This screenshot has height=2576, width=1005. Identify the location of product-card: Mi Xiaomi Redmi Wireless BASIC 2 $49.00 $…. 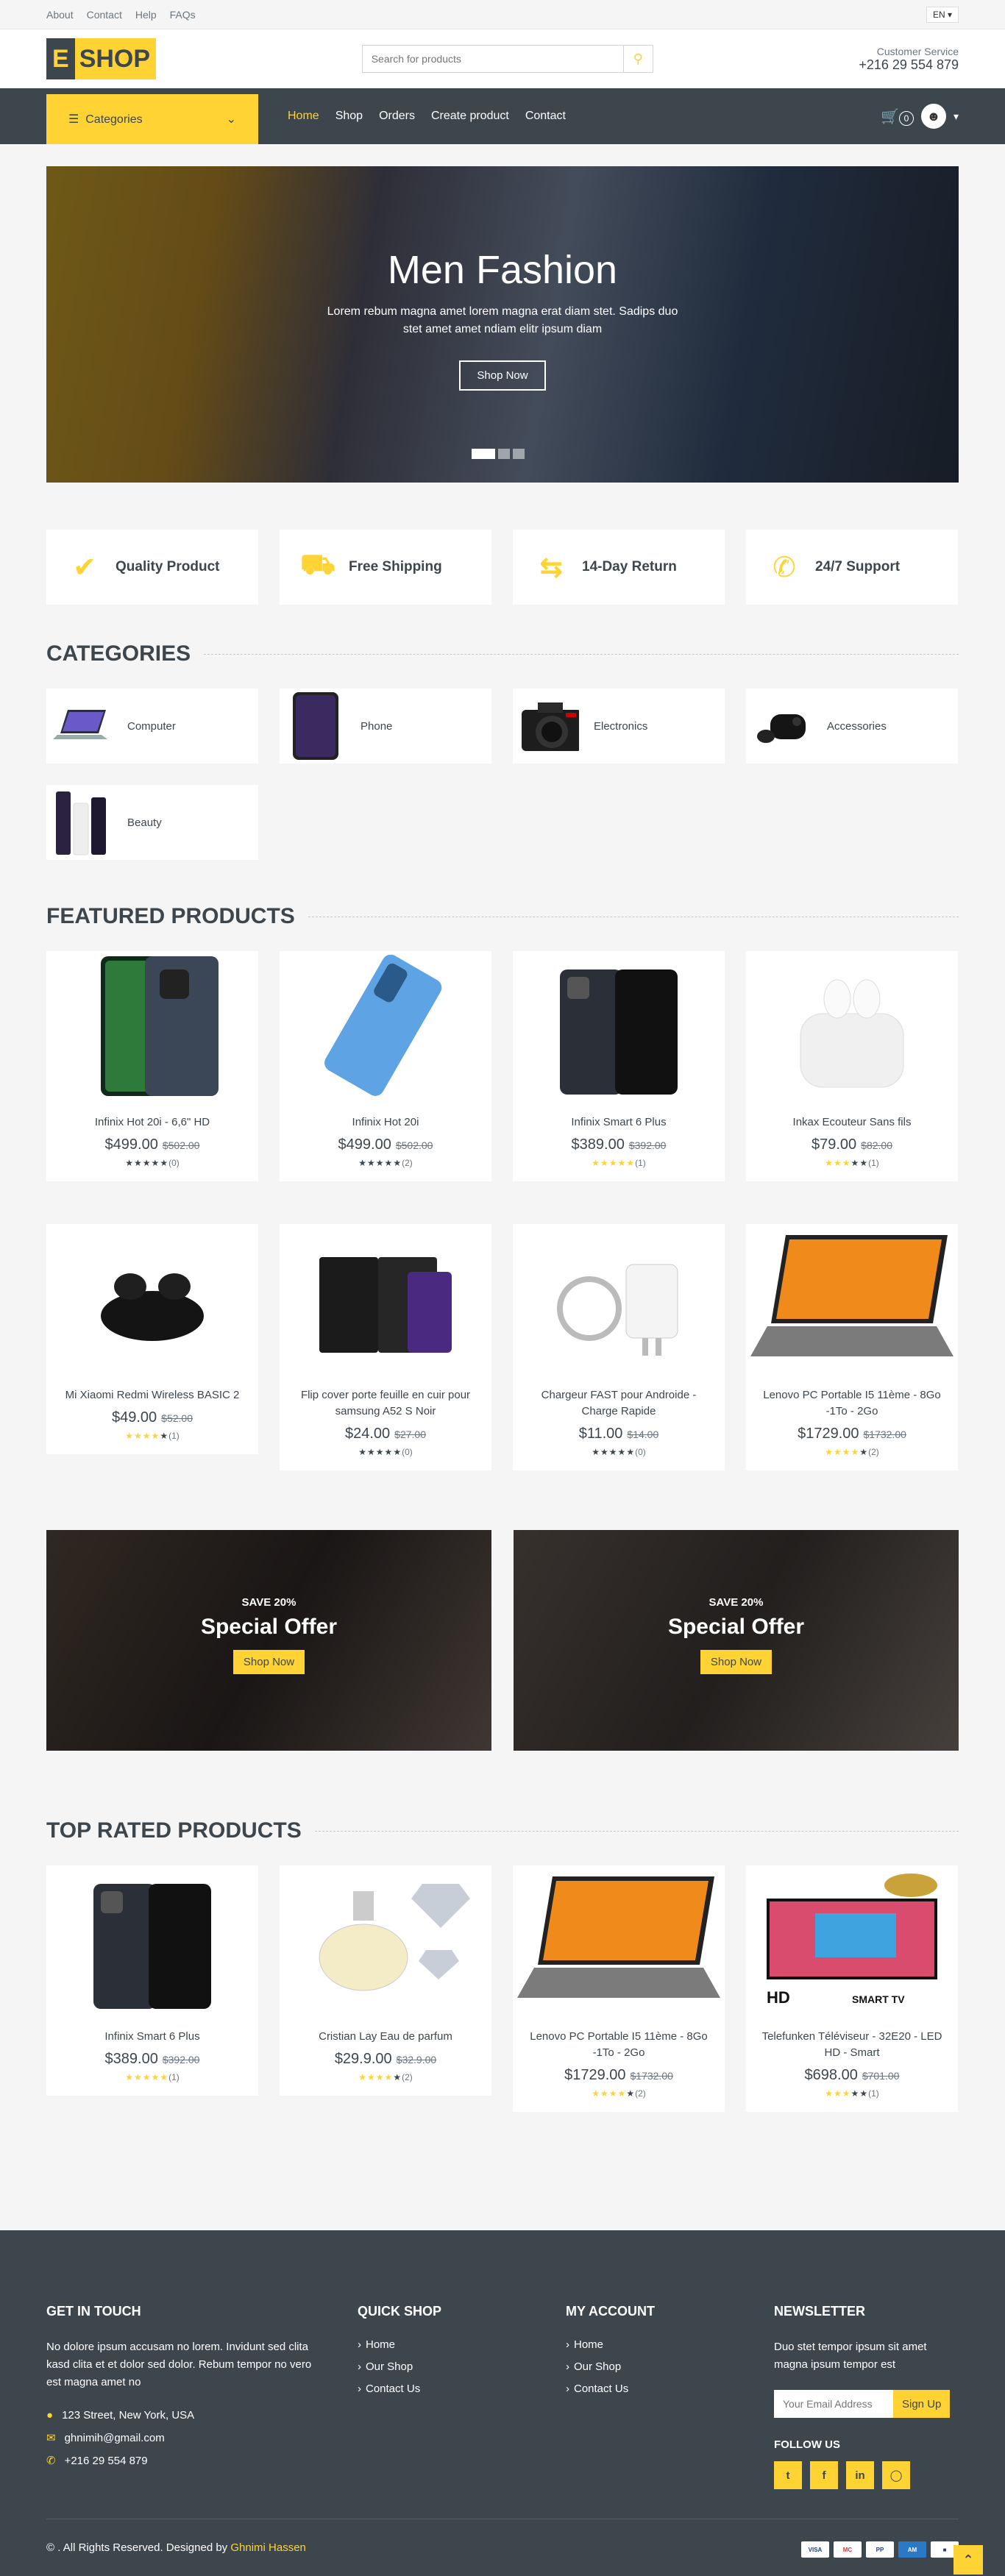
(152, 1339).